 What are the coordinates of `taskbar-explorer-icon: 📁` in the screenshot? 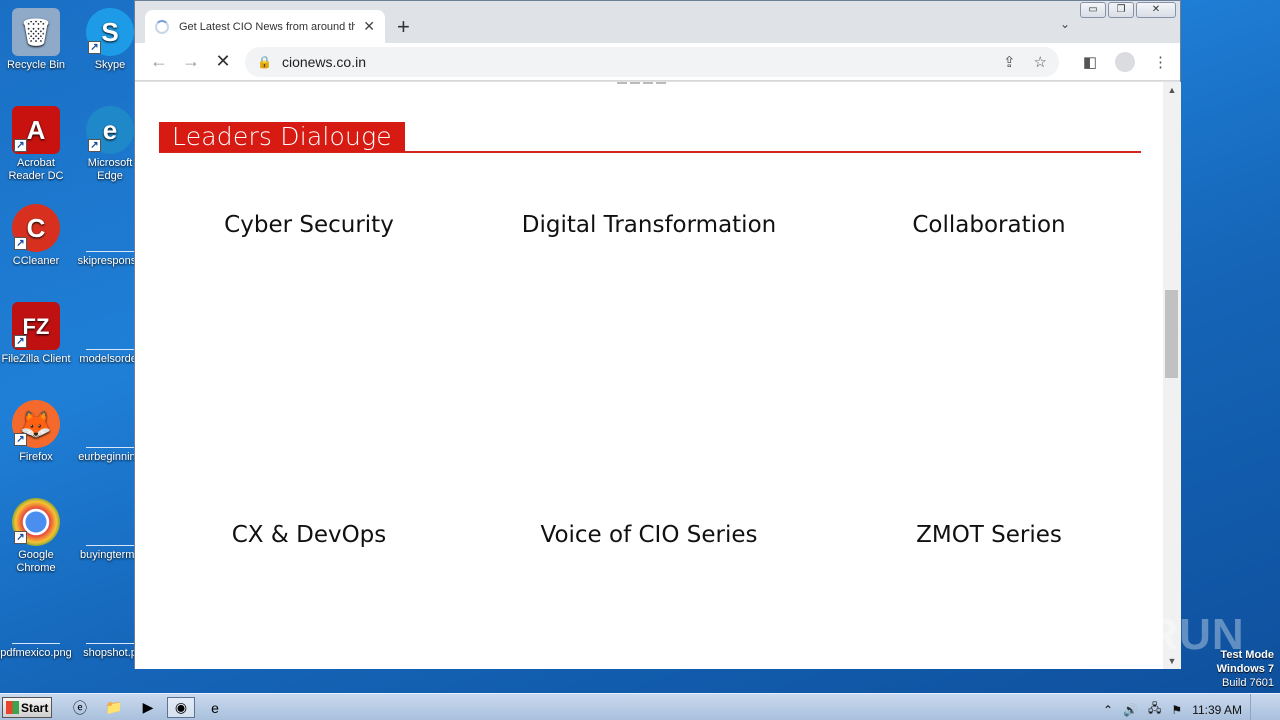 It's located at (114, 707).